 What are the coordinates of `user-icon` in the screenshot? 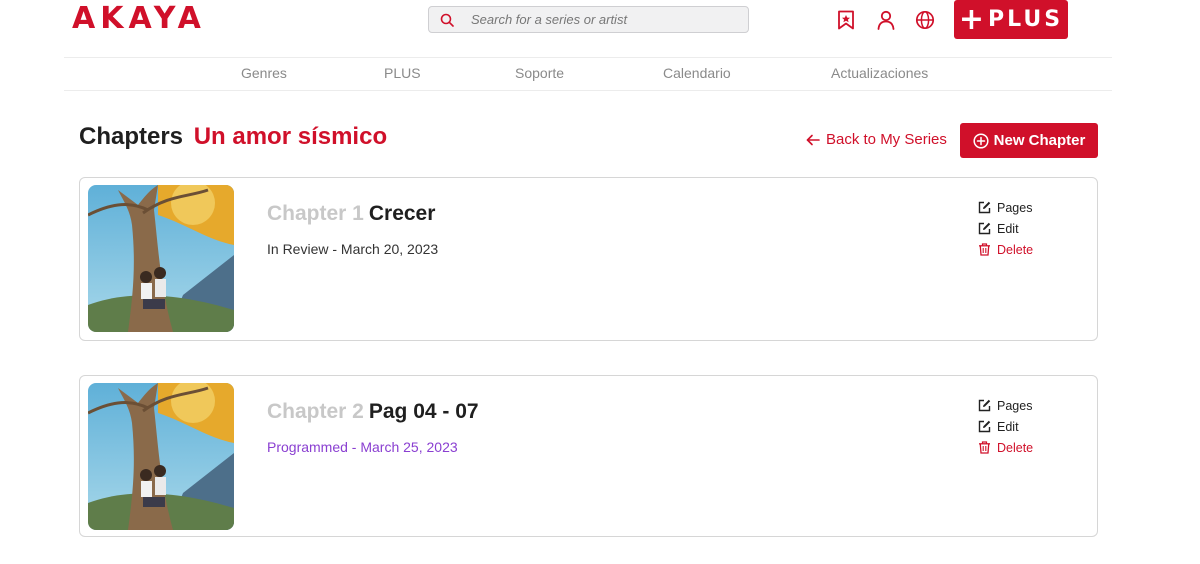 It's located at (886, 20).